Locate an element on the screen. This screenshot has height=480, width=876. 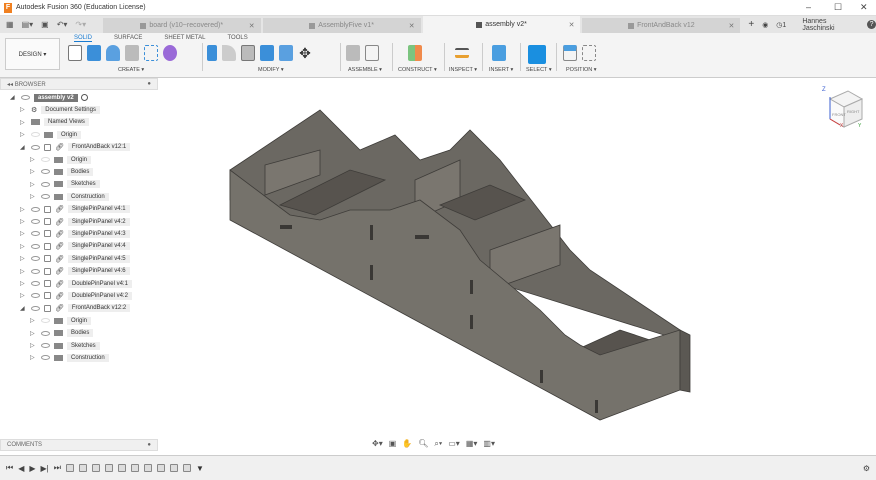
tree-root: ◢ assembly v2 is located at coordinates (49, 97).